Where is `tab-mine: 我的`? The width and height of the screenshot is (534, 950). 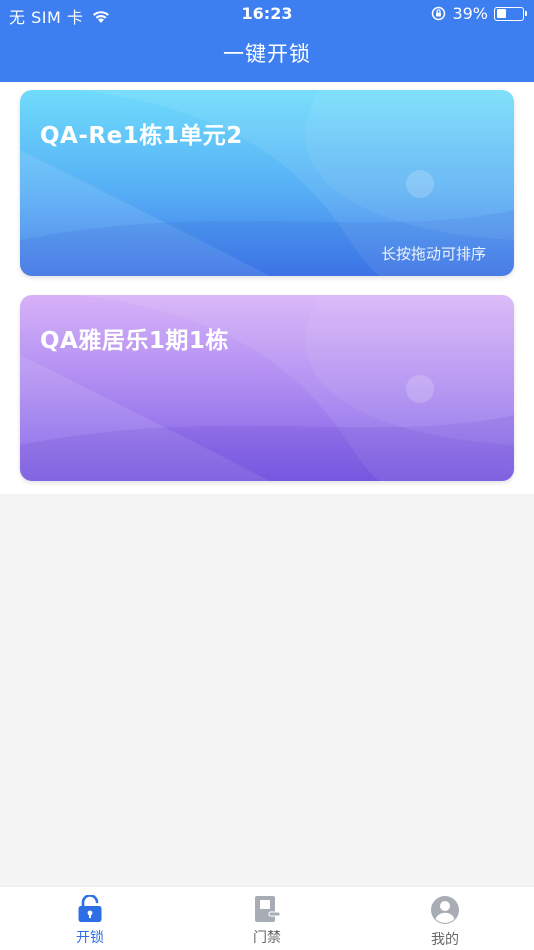 tab-mine: 我的 is located at coordinates (445, 922).